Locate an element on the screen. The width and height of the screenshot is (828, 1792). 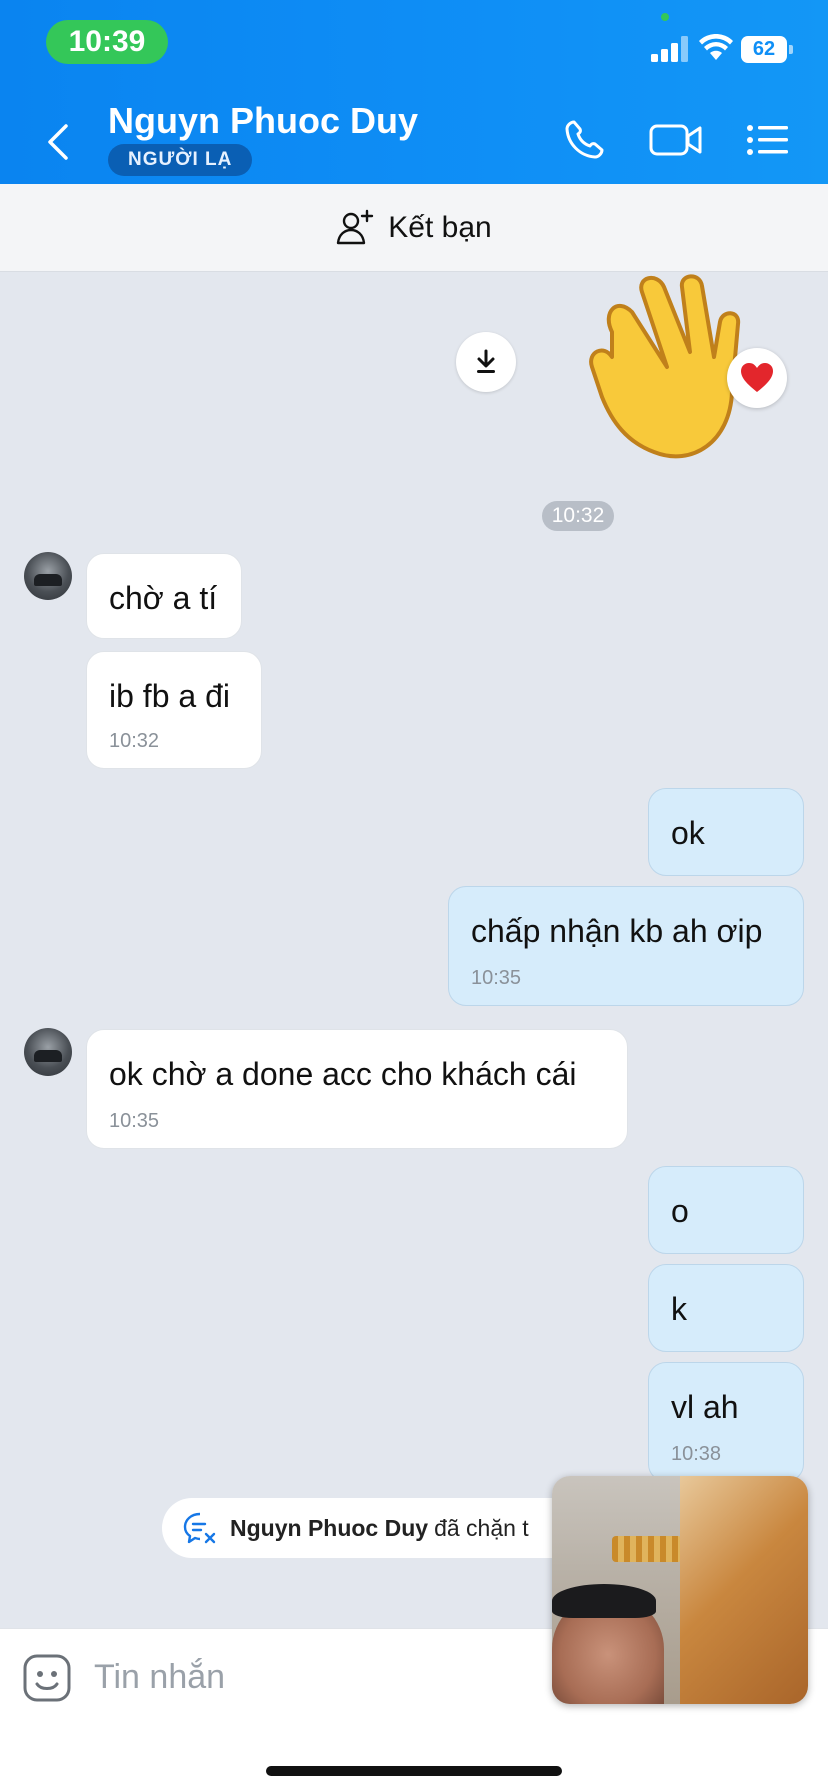
message-time: 10:38 is located at coordinates (696, 1454).